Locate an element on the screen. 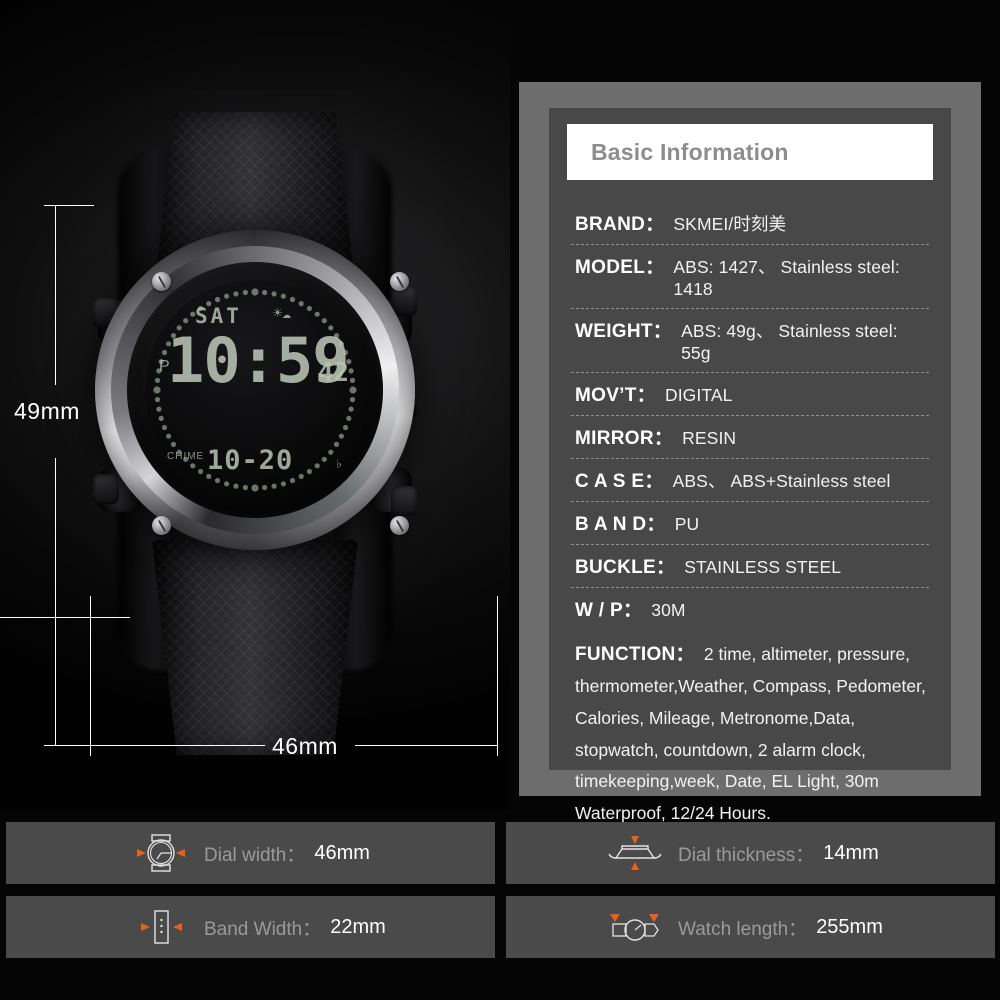 The height and width of the screenshot is (1000, 1000). dim-tick-bottom is located at coordinates (69, 745).